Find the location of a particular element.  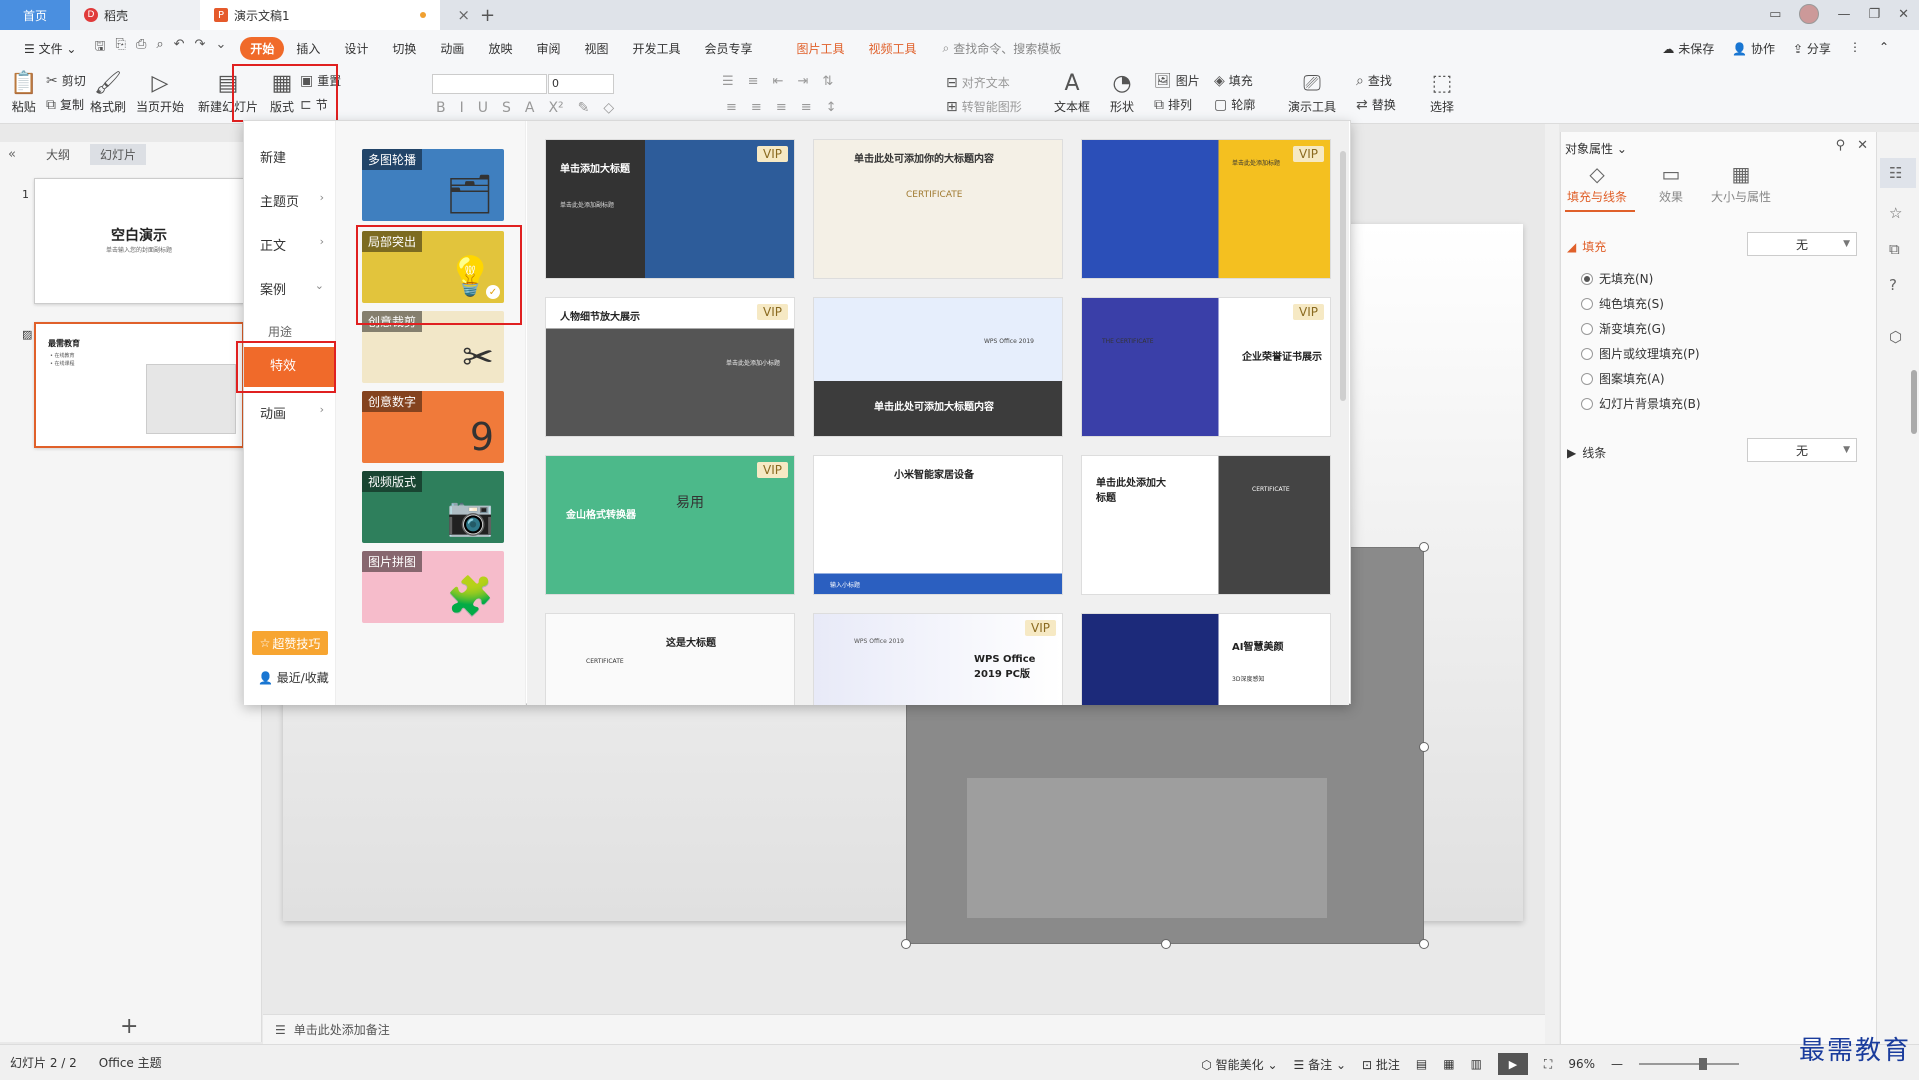

paste-button: 📋 粘贴 is located at coordinates (23, 92).